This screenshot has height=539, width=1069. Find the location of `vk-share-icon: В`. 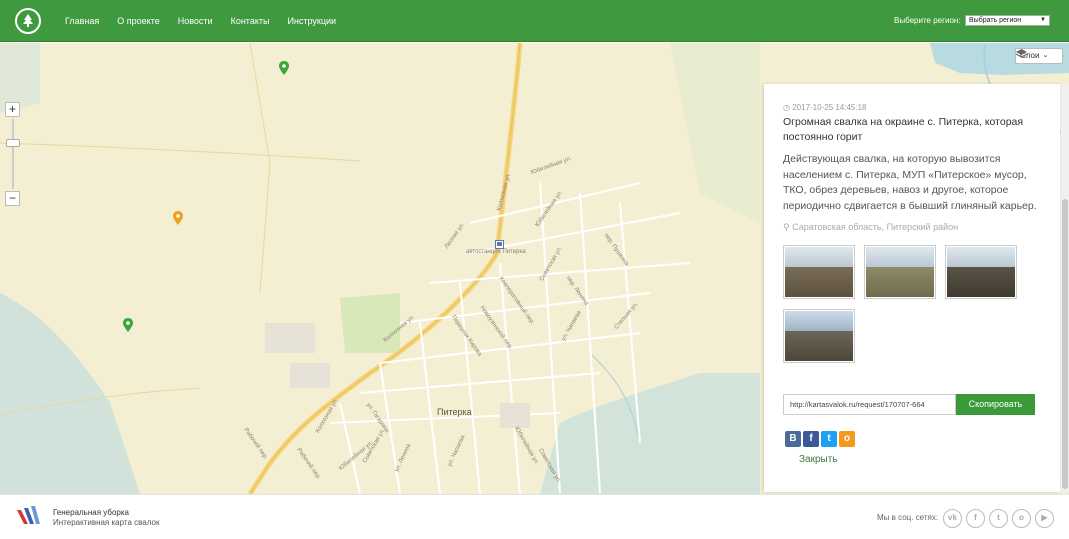

vk-share-icon: В is located at coordinates (793, 439).